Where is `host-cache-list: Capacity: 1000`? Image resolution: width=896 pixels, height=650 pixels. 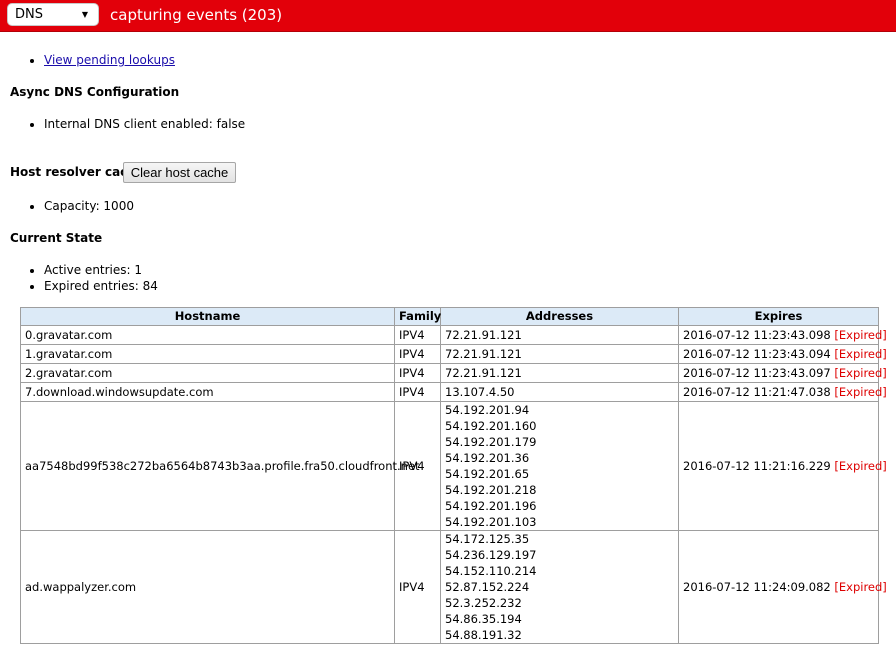
host-cache-list: Capacity: 1000 is located at coordinates (89, 206).